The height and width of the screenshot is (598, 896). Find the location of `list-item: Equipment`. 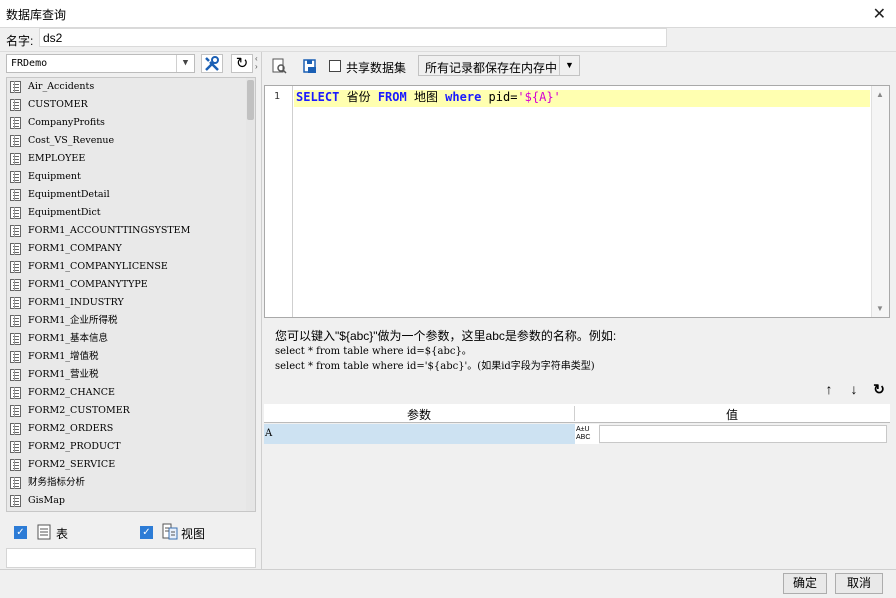

list-item: Equipment is located at coordinates (131, 177).